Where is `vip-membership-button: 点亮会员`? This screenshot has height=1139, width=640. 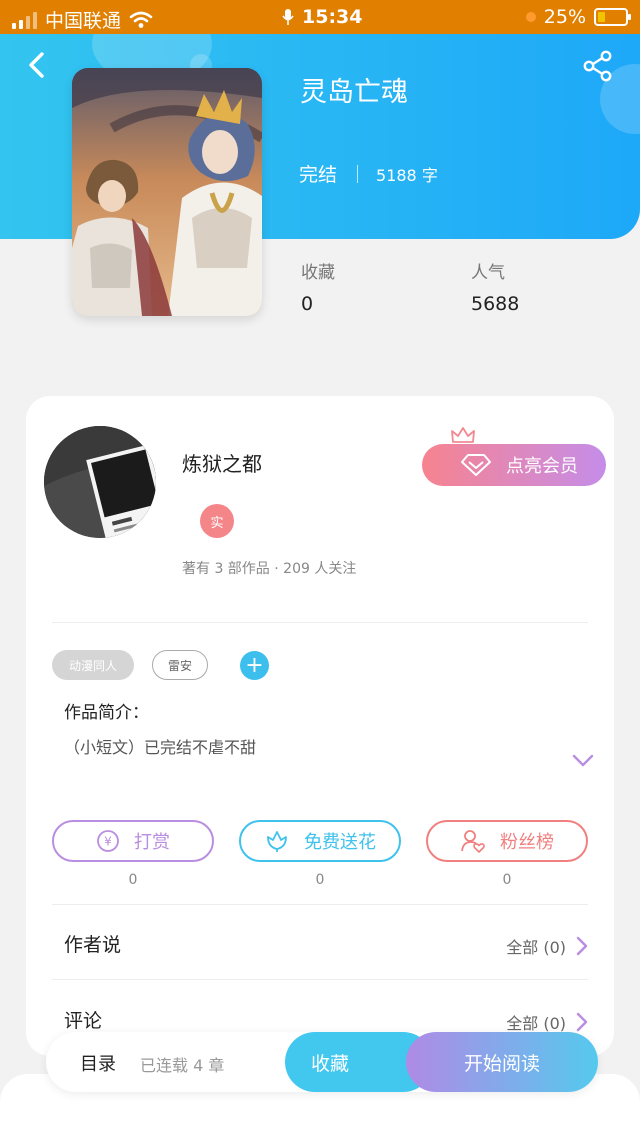
vip-membership-button: 点亮会员 is located at coordinates (514, 465).